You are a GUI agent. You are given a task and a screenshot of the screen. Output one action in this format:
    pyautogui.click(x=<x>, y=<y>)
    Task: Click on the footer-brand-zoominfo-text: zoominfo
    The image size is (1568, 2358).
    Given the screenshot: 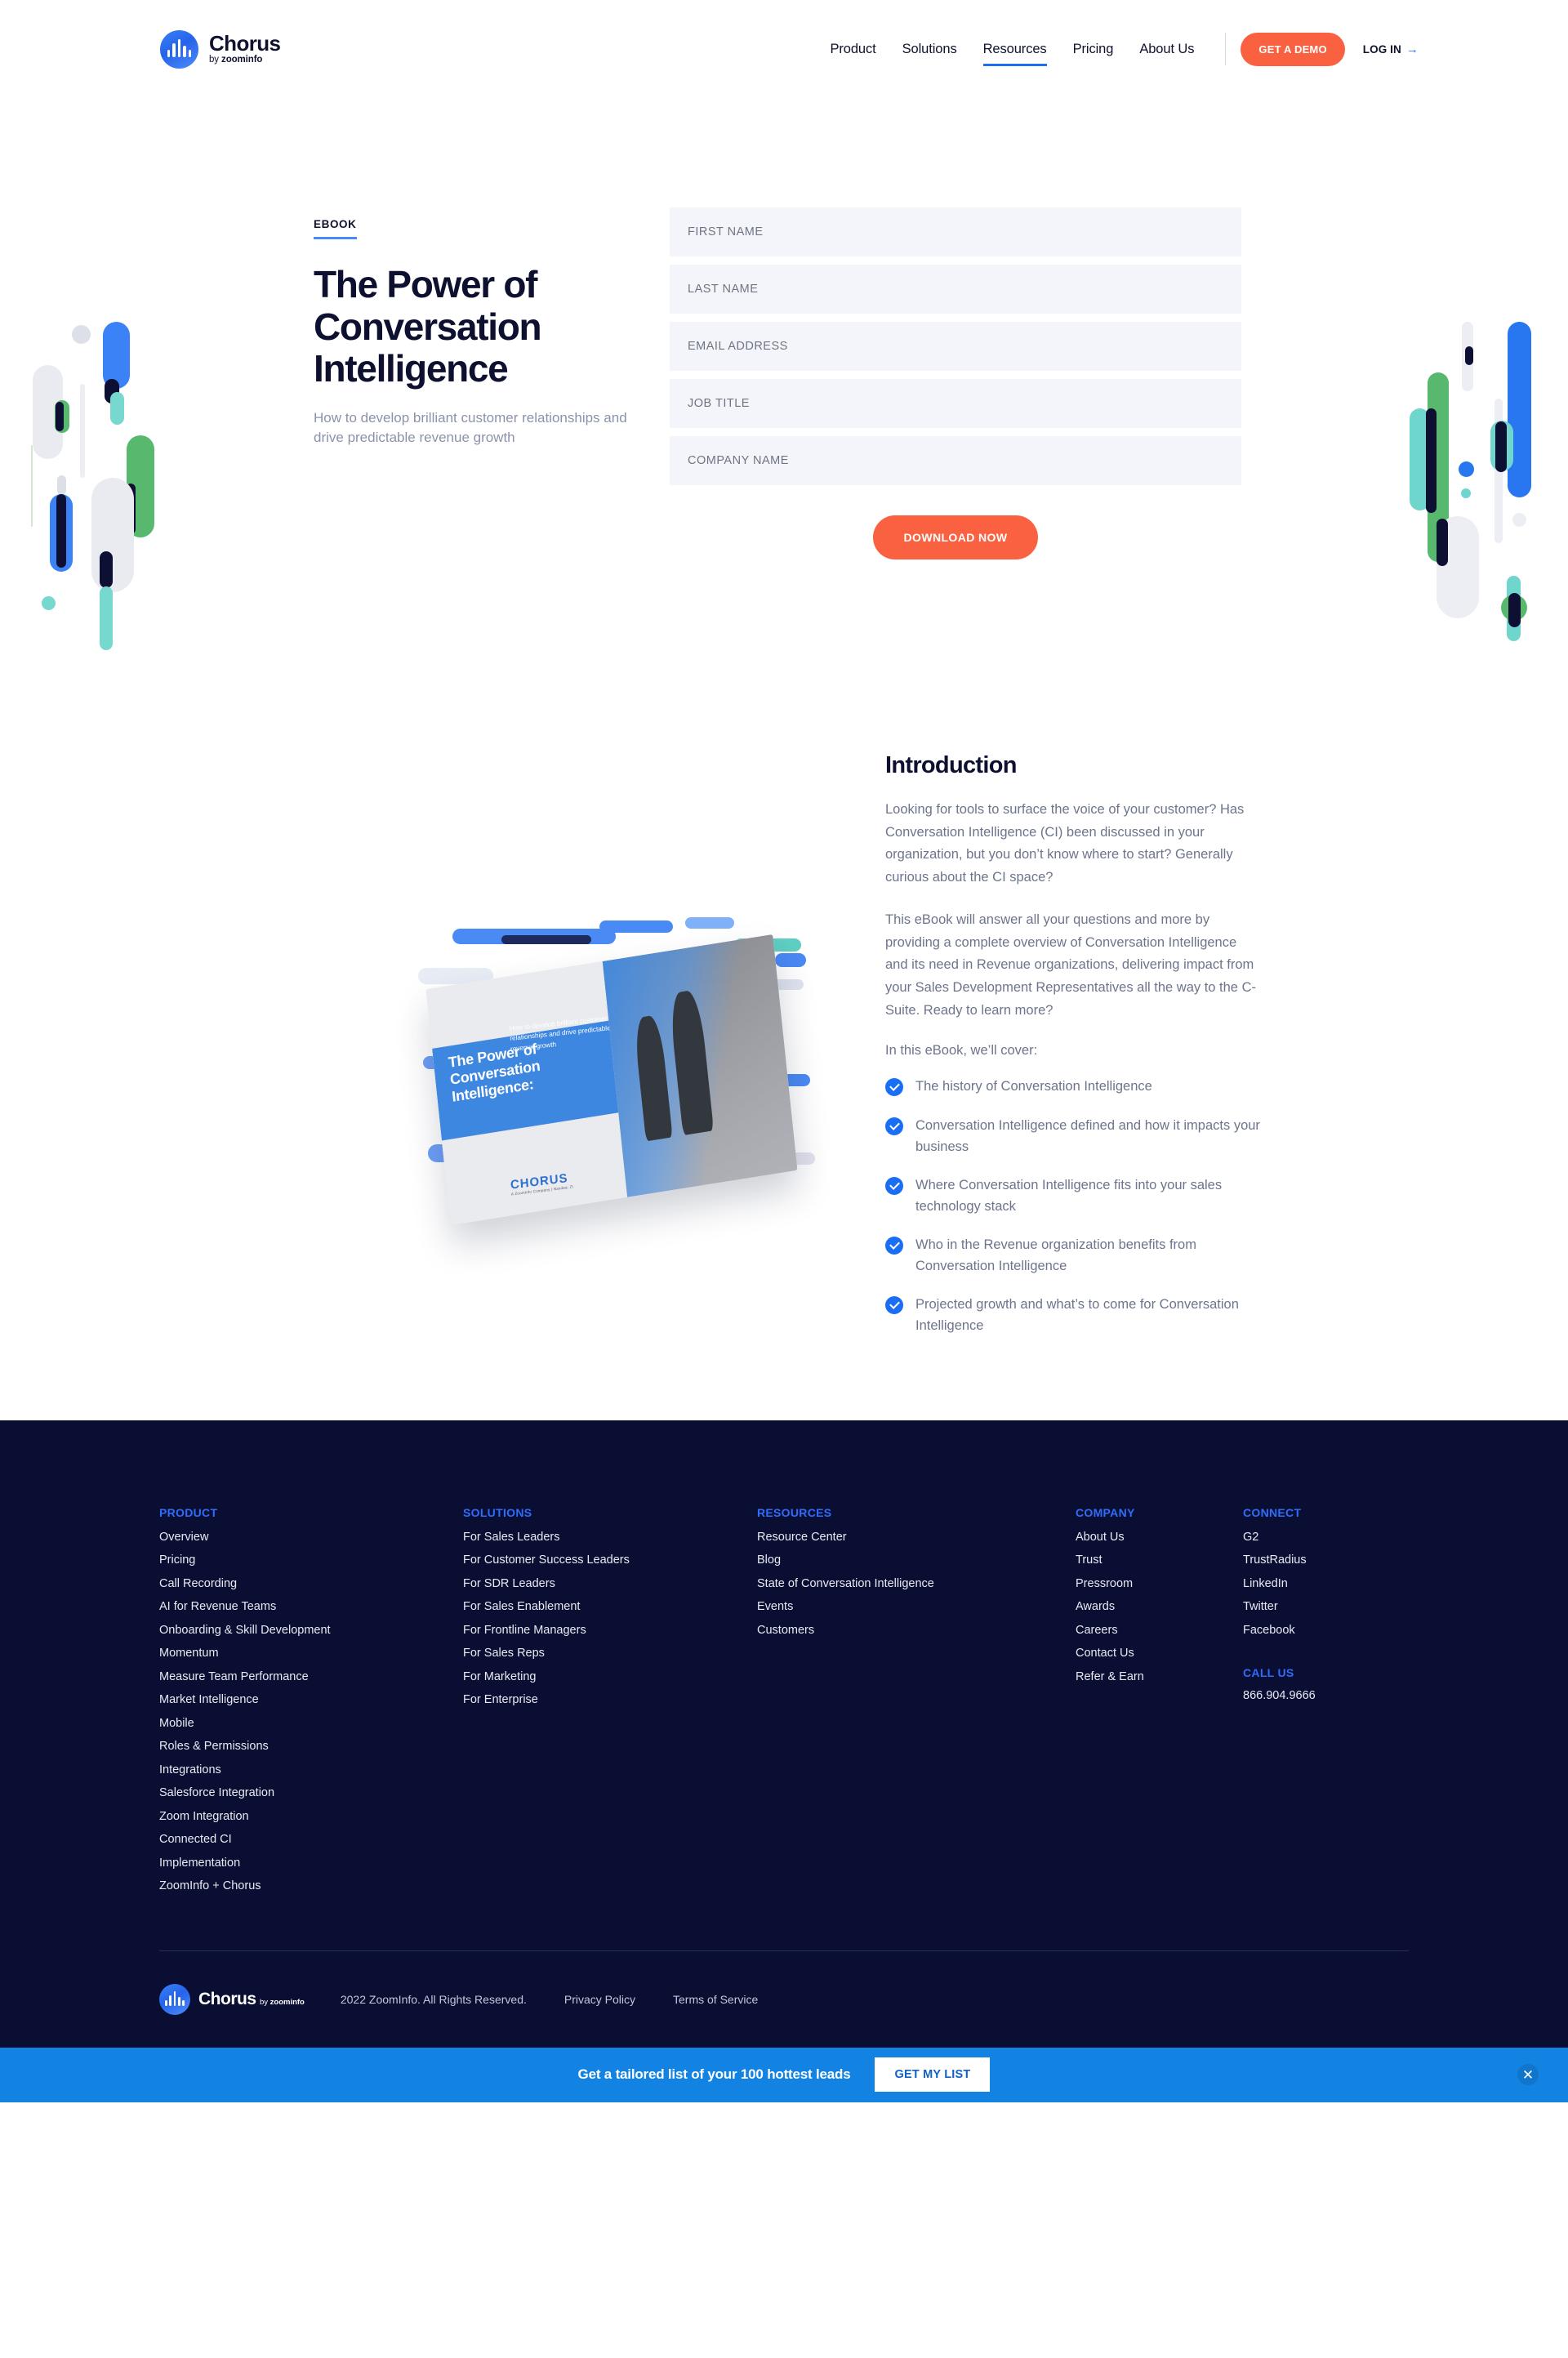 What is the action you would take?
    pyautogui.click(x=287, y=2002)
    